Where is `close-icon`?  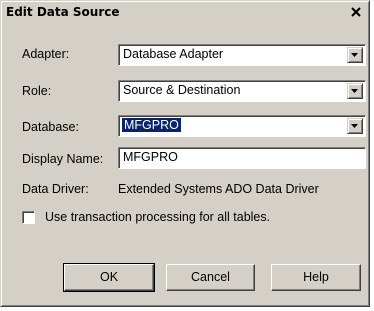 close-icon is located at coordinates (356, 12).